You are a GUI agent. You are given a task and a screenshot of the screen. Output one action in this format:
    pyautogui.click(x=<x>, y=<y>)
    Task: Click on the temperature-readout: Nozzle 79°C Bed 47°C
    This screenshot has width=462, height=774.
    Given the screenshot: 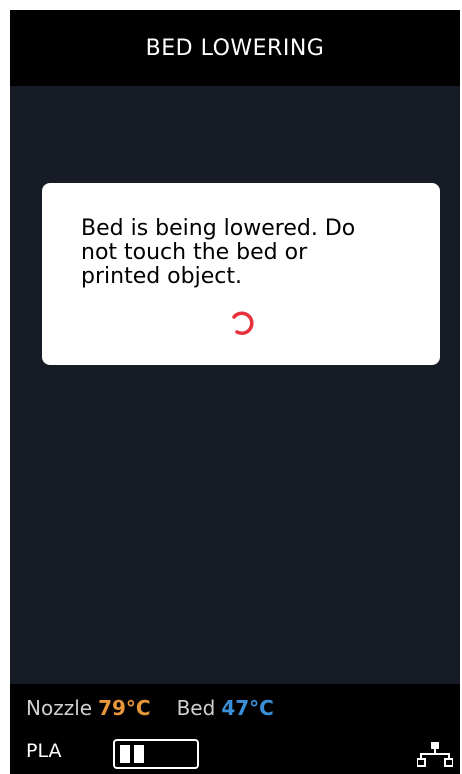 What is the action you would take?
    pyautogui.click(x=150, y=708)
    